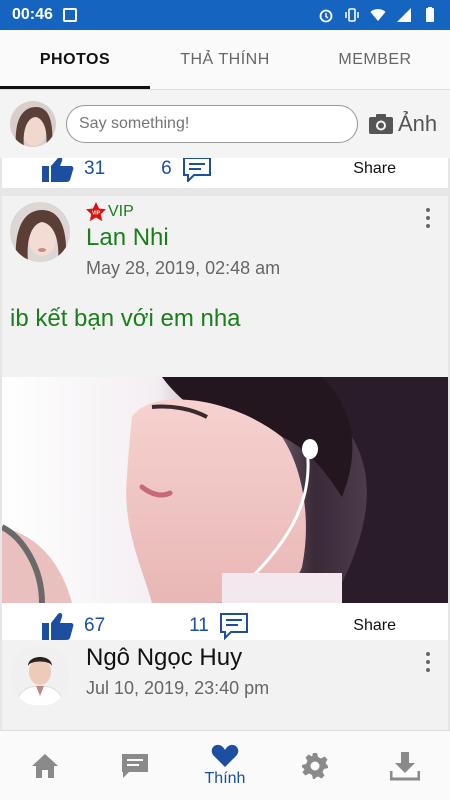 This screenshot has height=800, width=450. What do you see at coordinates (381, 124) in the screenshot?
I see `camera-icon` at bounding box center [381, 124].